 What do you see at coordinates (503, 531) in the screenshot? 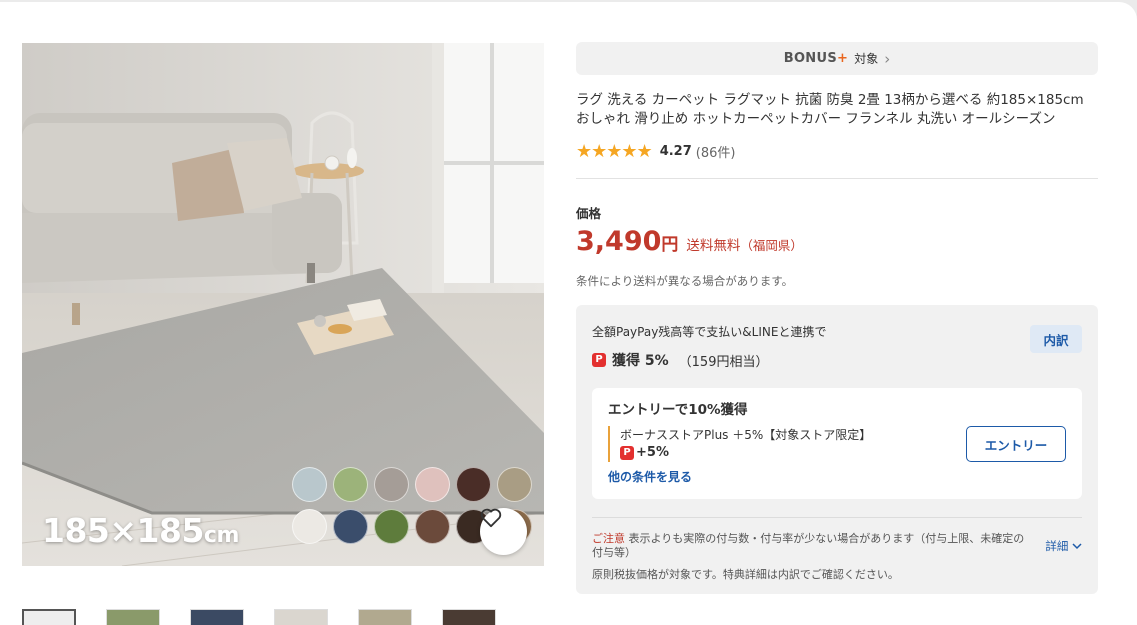
I see `favorite-button` at bounding box center [503, 531].